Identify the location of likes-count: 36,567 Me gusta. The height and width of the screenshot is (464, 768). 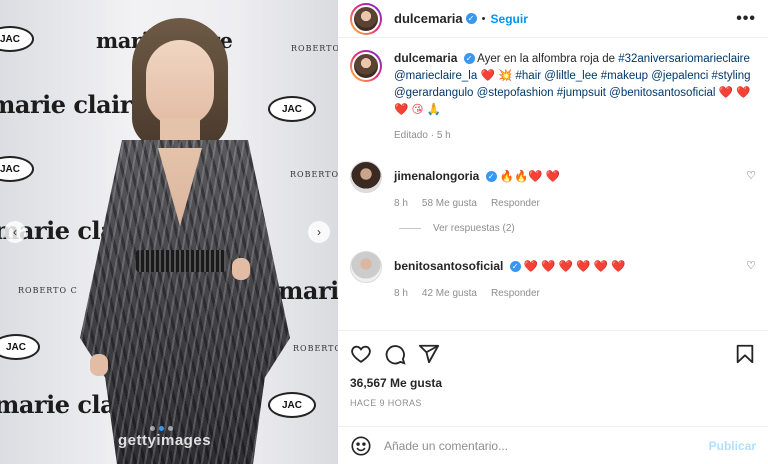
(553, 383).